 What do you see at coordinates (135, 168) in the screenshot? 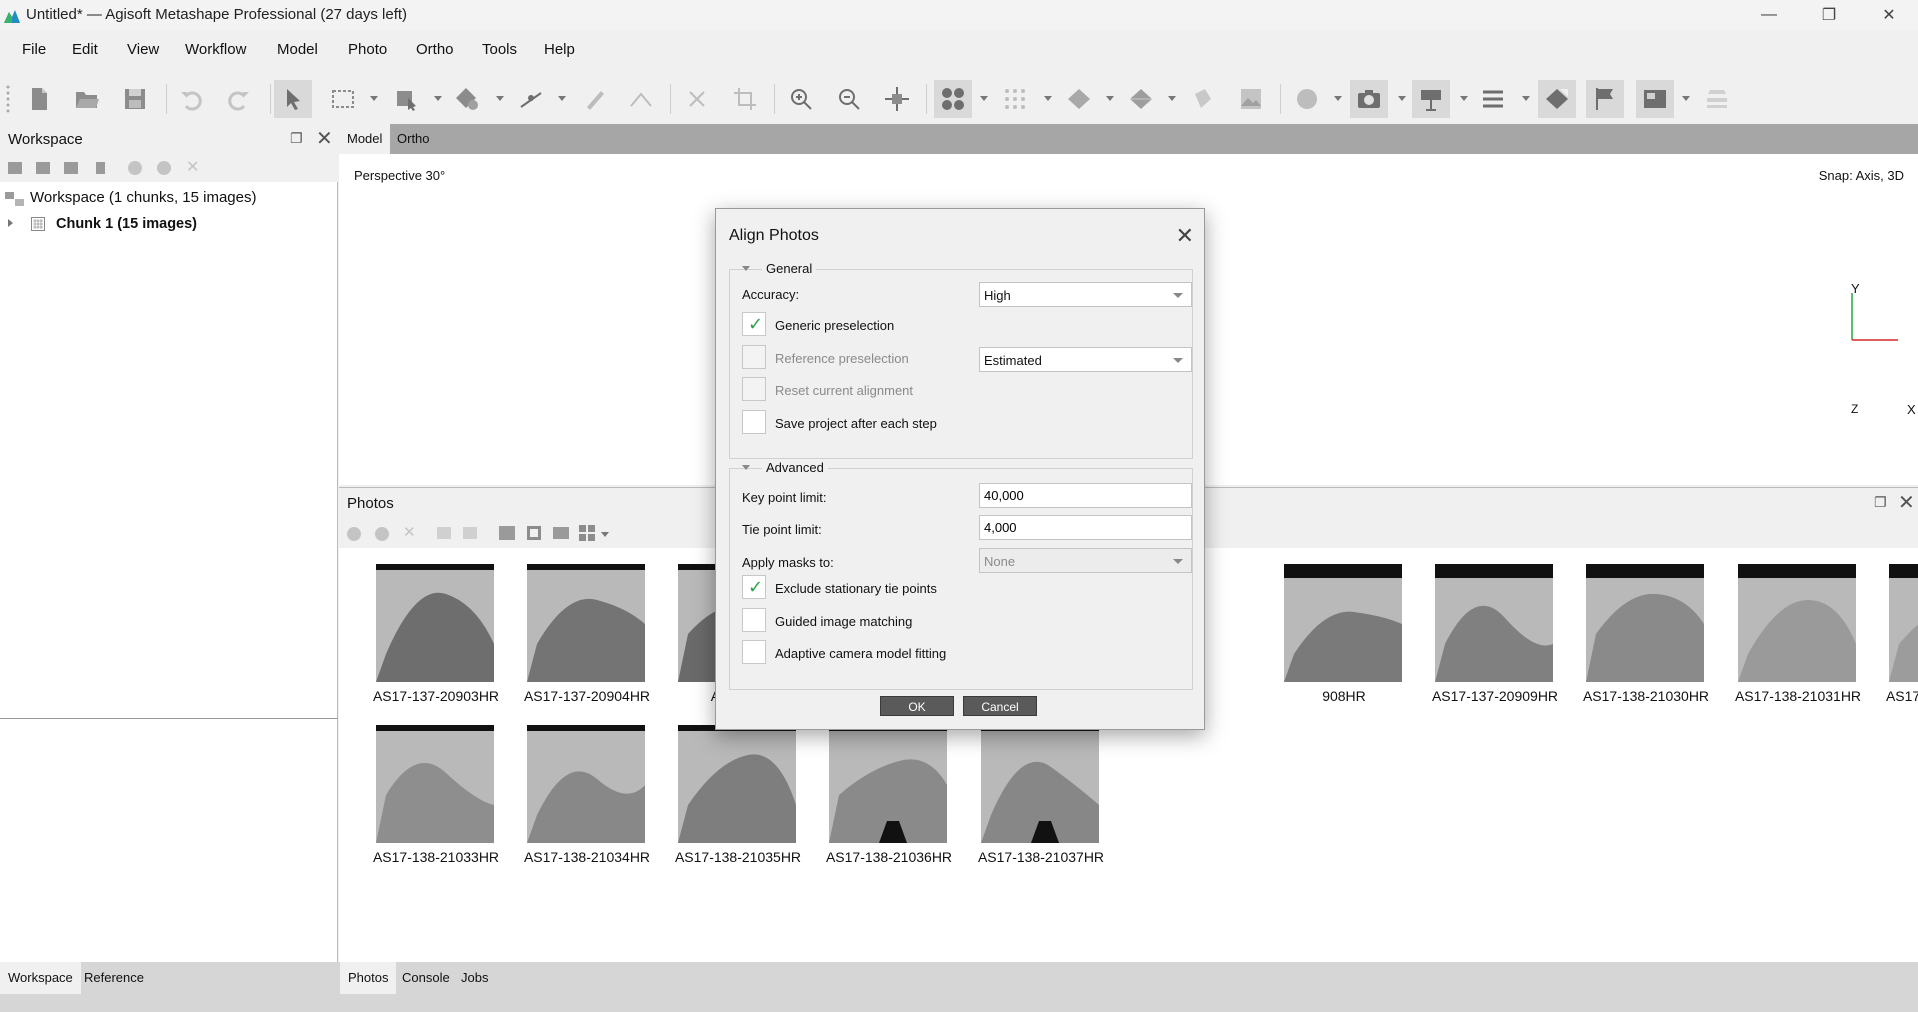
I see `enable-icon` at bounding box center [135, 168].